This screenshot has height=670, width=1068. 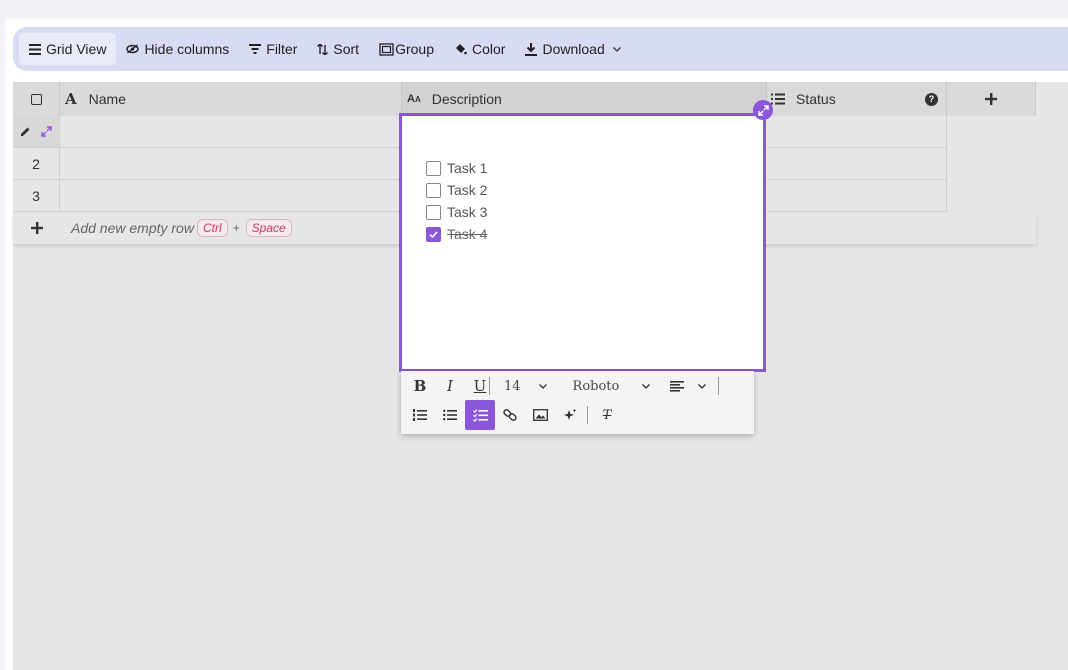 What do you see at coordinates (133, 49) in the screenshot?
I see `eye-off-icon` at bounding box center [133, 49].